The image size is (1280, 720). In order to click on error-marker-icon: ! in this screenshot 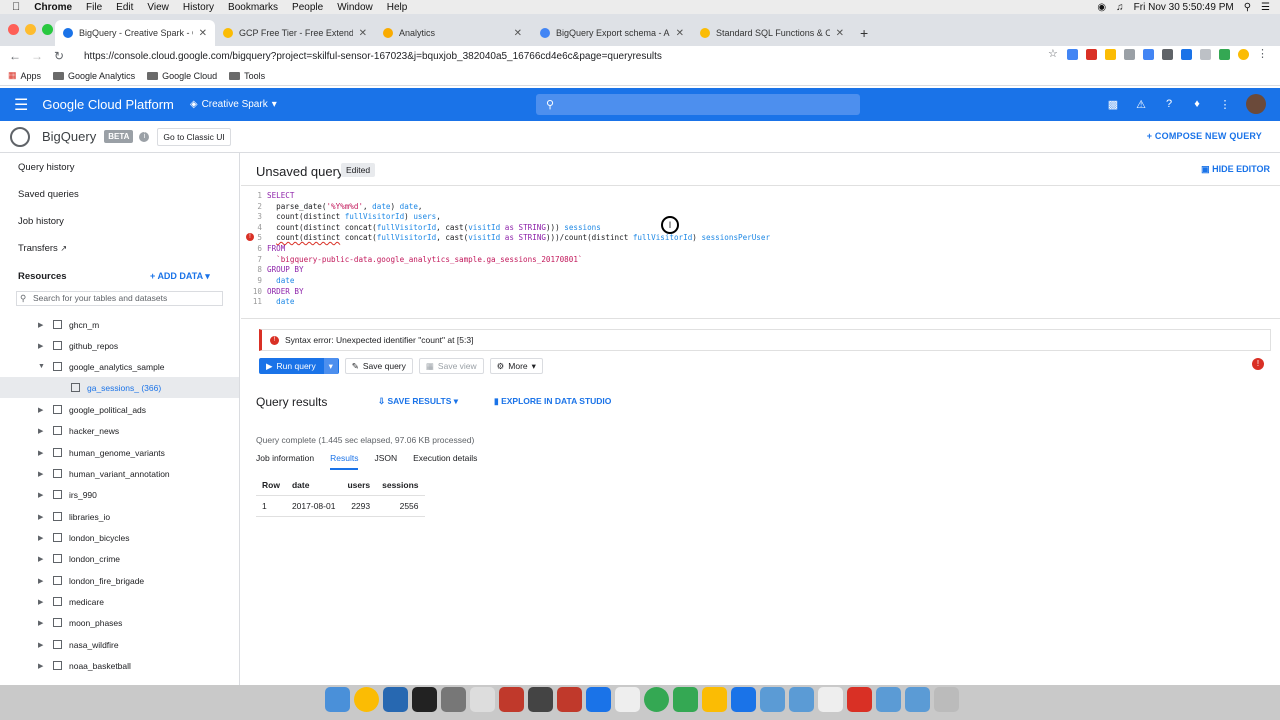, I will do `click(250, 237)`.